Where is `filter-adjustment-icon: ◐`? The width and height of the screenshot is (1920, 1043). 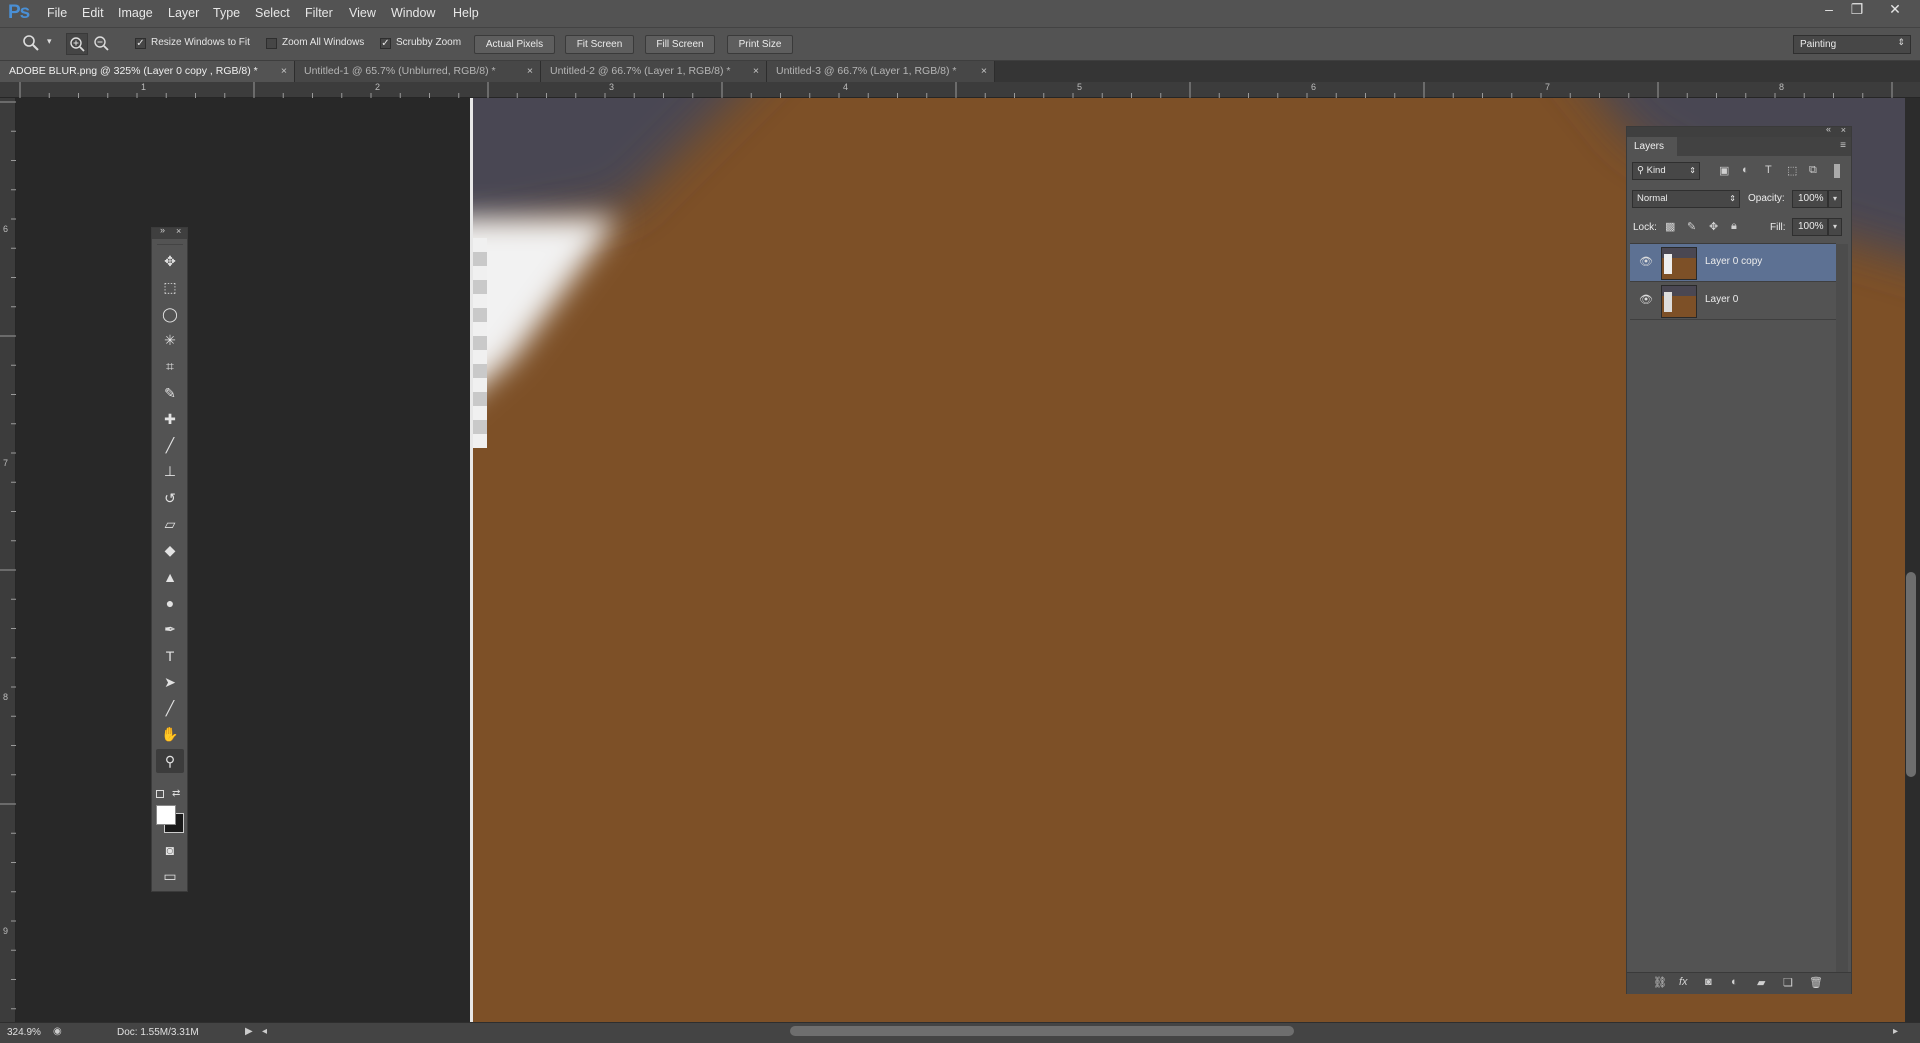 filter-adjustment-icon: ◐ is located at coordinates (1745, 170).